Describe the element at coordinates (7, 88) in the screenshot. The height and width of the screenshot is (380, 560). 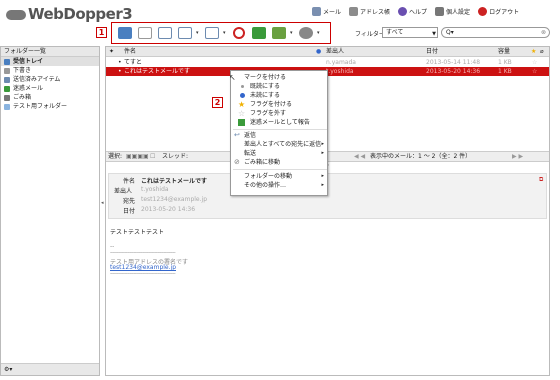
I see `junk-icon` at that location.